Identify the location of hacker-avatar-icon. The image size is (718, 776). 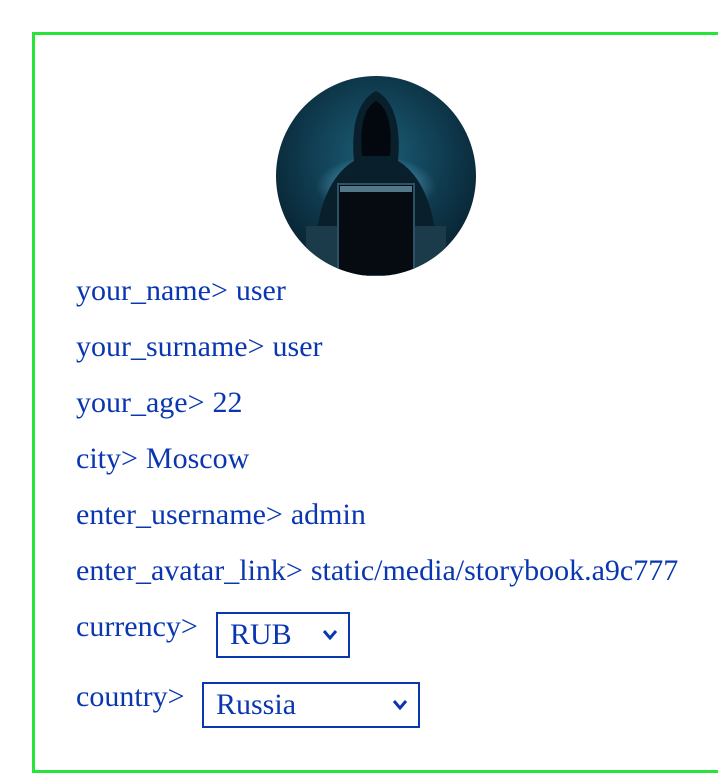
(376, 176).